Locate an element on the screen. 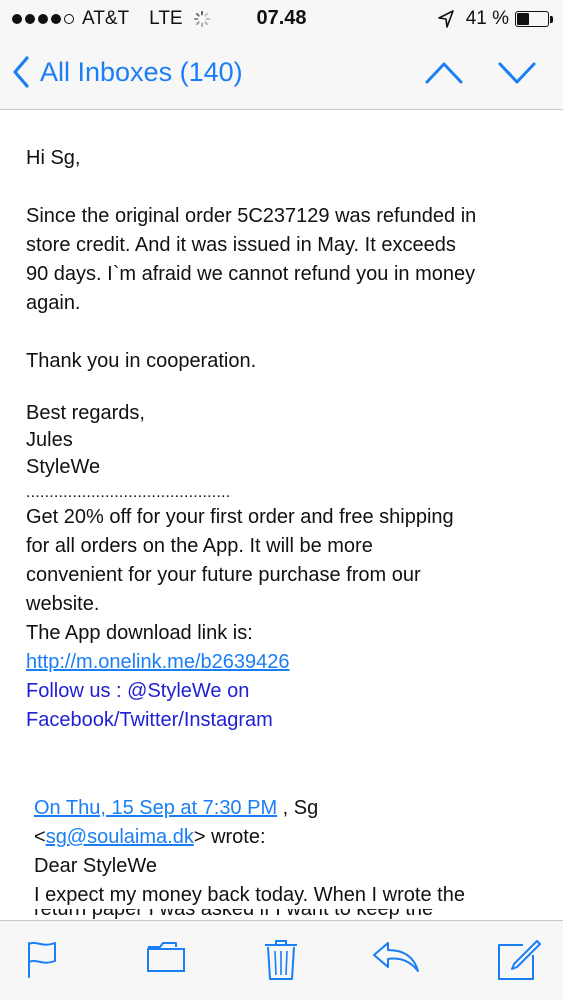  greeting-text: Hi Sg, is located at coordinates (53, 158).